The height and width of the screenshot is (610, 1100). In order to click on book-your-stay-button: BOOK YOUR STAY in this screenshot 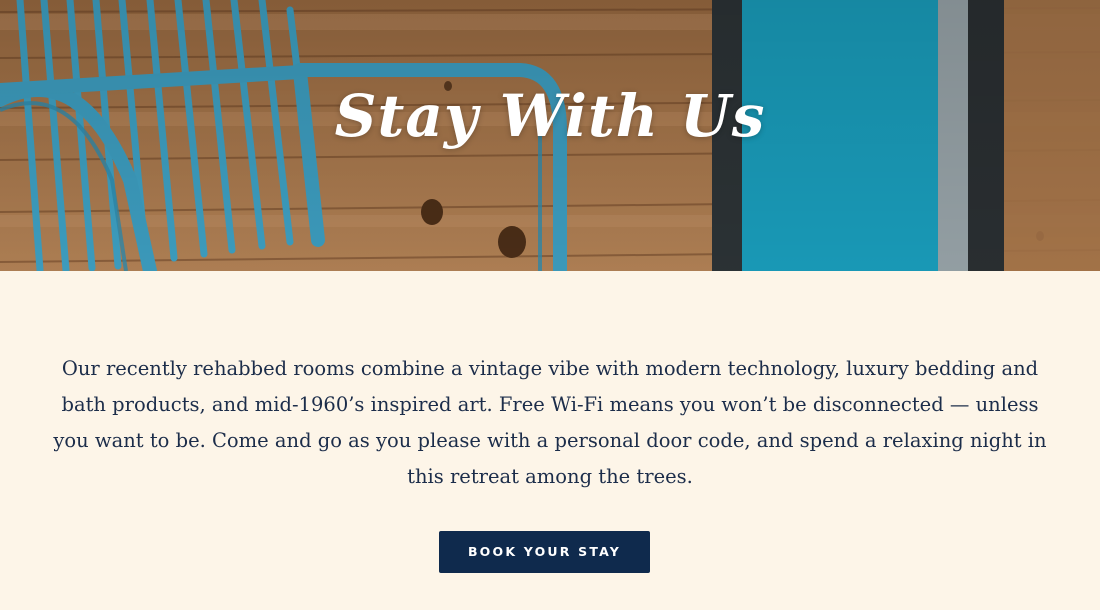, I will do `click(544, 552)`.